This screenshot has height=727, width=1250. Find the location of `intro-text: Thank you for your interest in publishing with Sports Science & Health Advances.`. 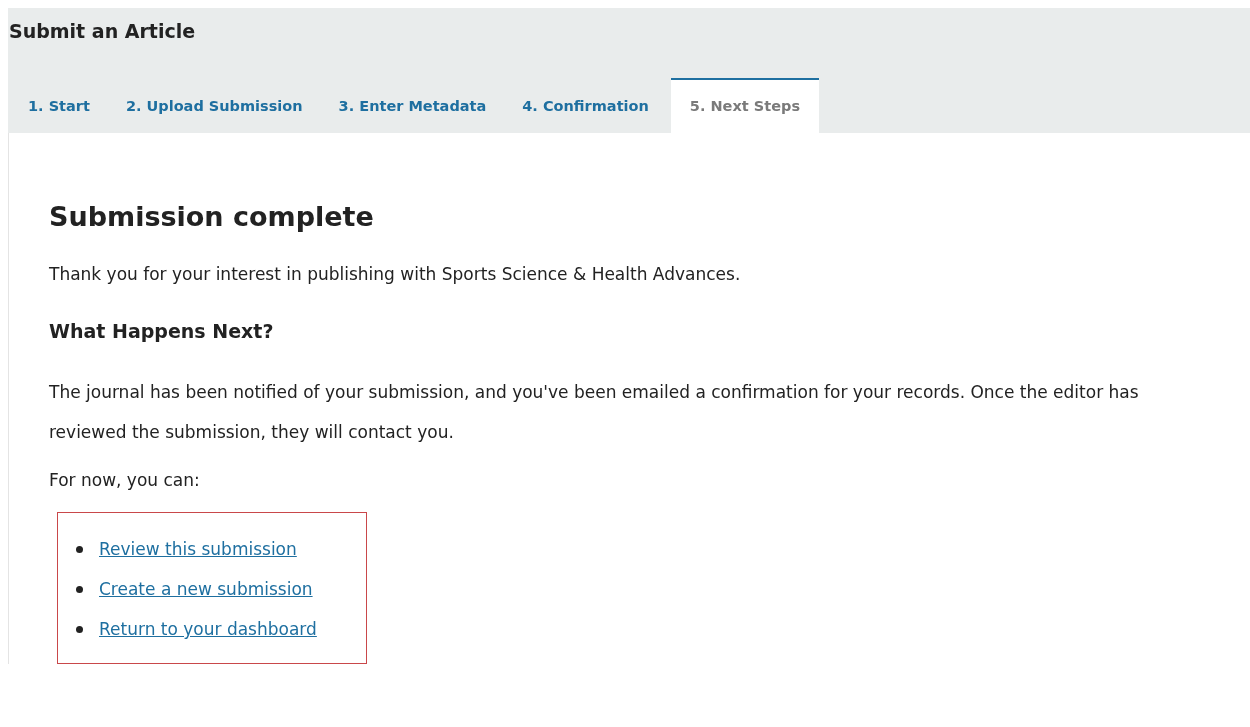

intro-text: Thank you for your interest in publishing with Sports Science & Health Advances. is located at coordinates (395, 274).